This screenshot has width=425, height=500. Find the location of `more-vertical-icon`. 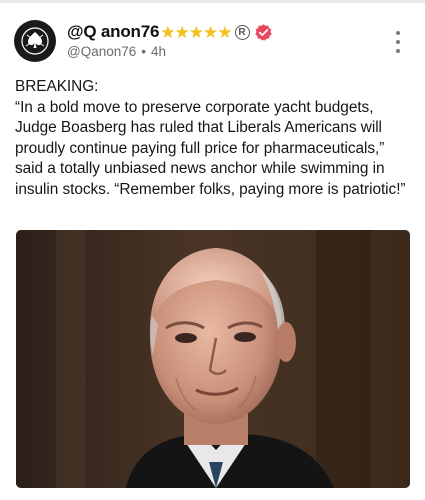

more-vertical-icon is located at coordinates (398, 42).